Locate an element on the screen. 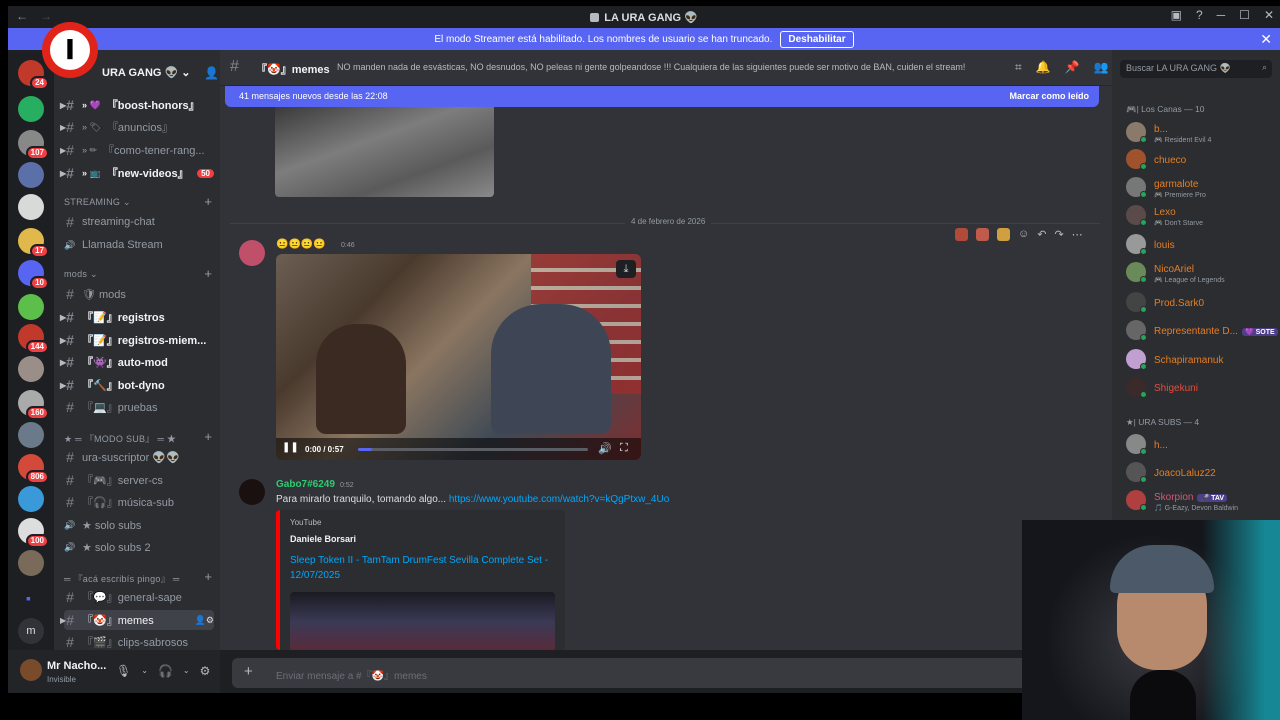 The width and height of the screenshot is (1280, 720). member-item: b... 🎮 Resident Evil 4 is located at coordinates (1201, 133).